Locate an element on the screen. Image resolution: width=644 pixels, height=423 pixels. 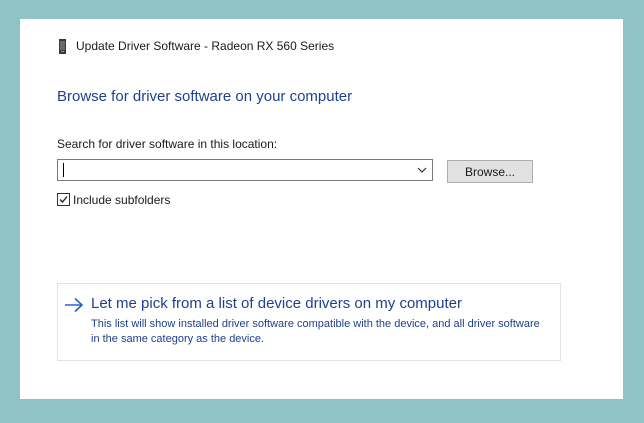
include-subfolders-checkbox is located at coordinates (63, 199).